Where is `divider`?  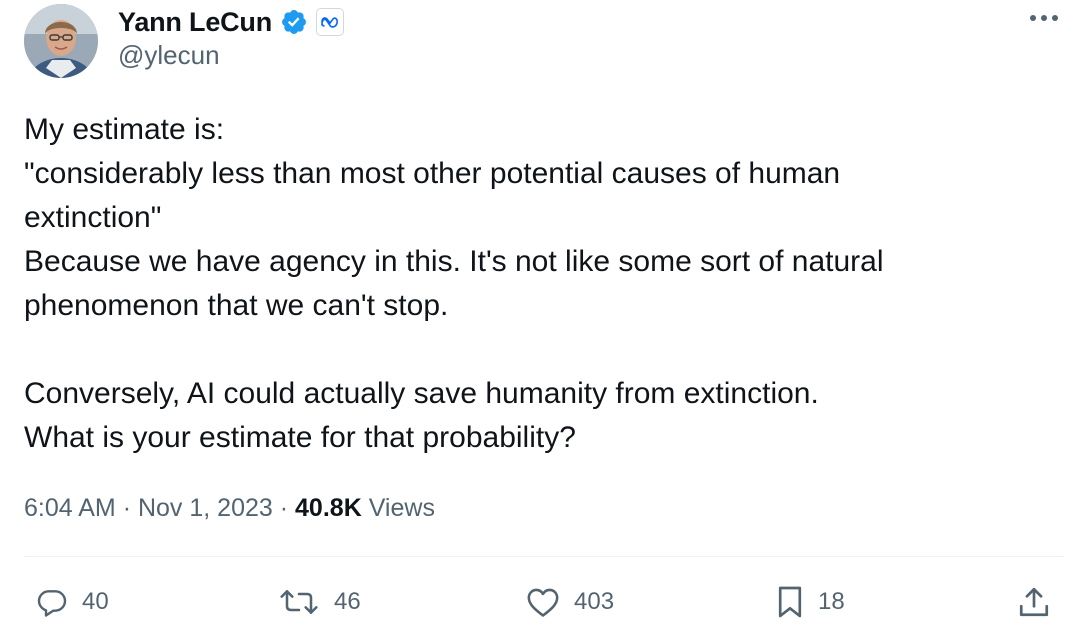 divider is located at coordinates (544, 556).